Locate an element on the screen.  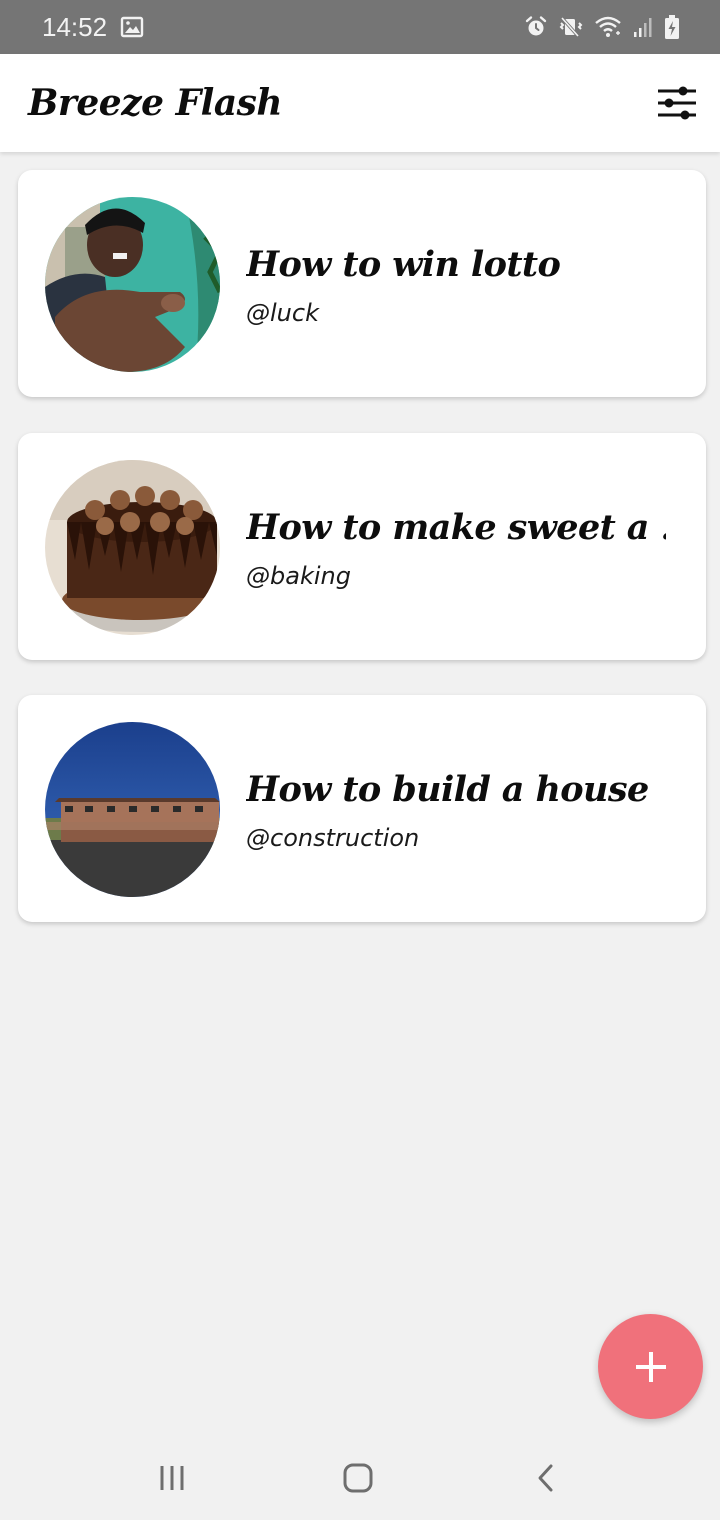
app-bar: Breeze Flash is located at coordinates (360, 103).